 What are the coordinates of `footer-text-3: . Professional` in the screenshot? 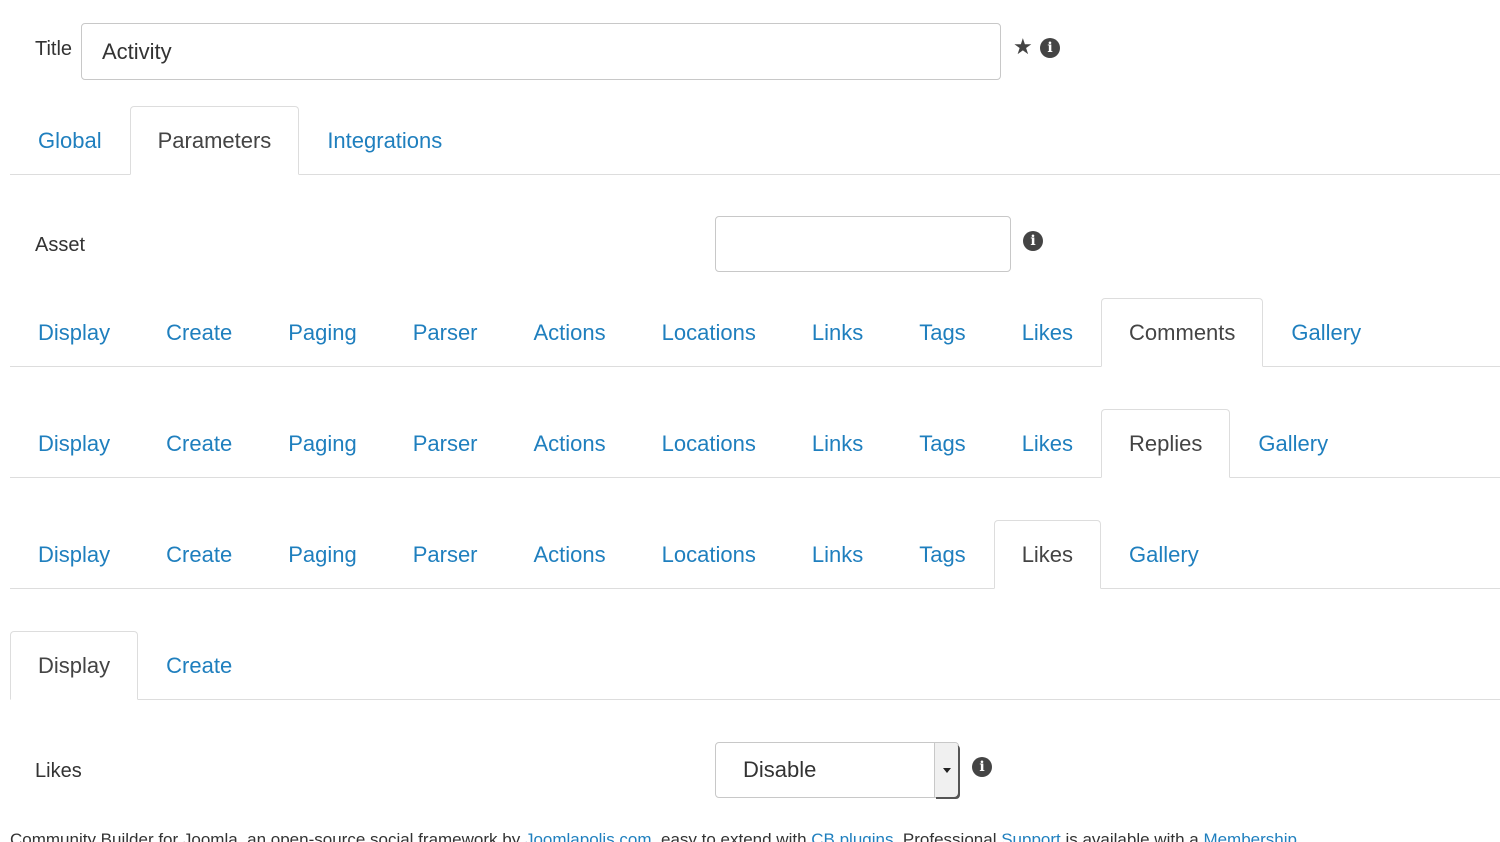 It's located at (947, 836).